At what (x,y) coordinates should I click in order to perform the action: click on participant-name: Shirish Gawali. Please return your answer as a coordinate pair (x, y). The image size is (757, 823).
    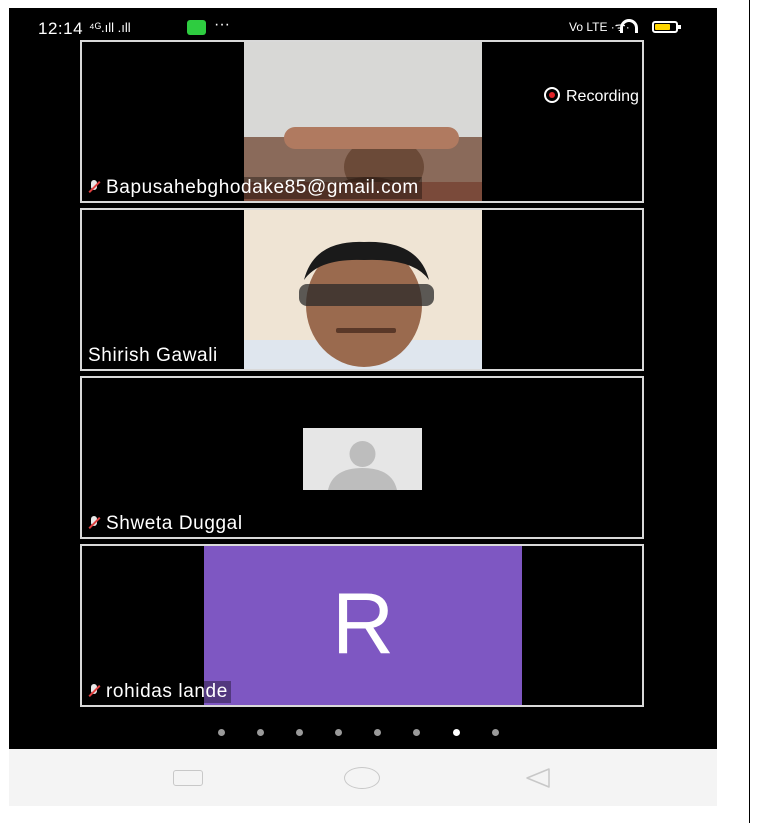
    Looking at the image, I should click on (153, 356).